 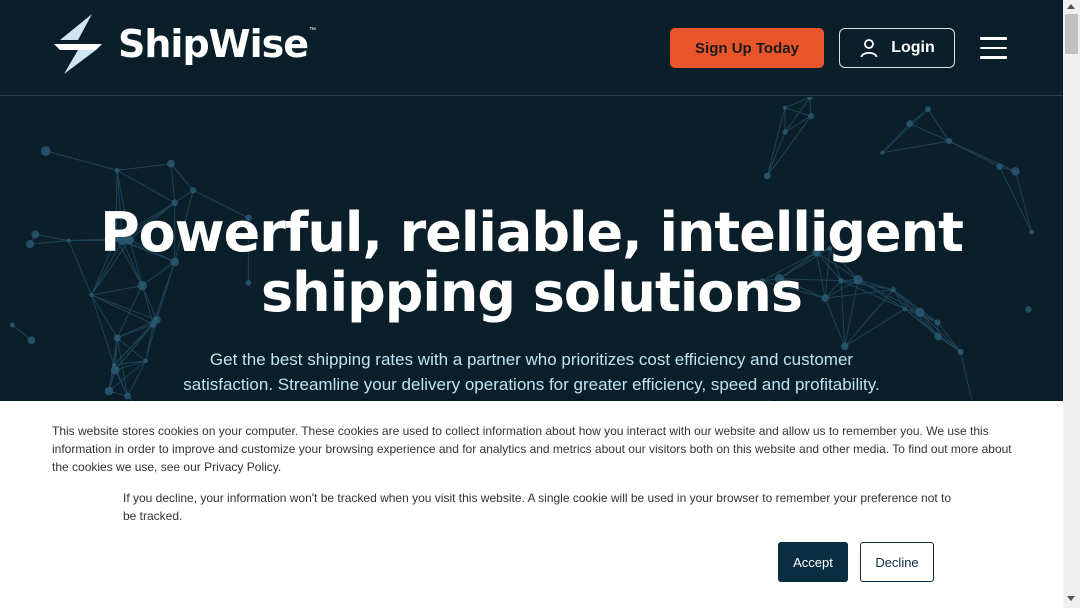 I want to click on login-label: Login, so click(x=913, y=47).